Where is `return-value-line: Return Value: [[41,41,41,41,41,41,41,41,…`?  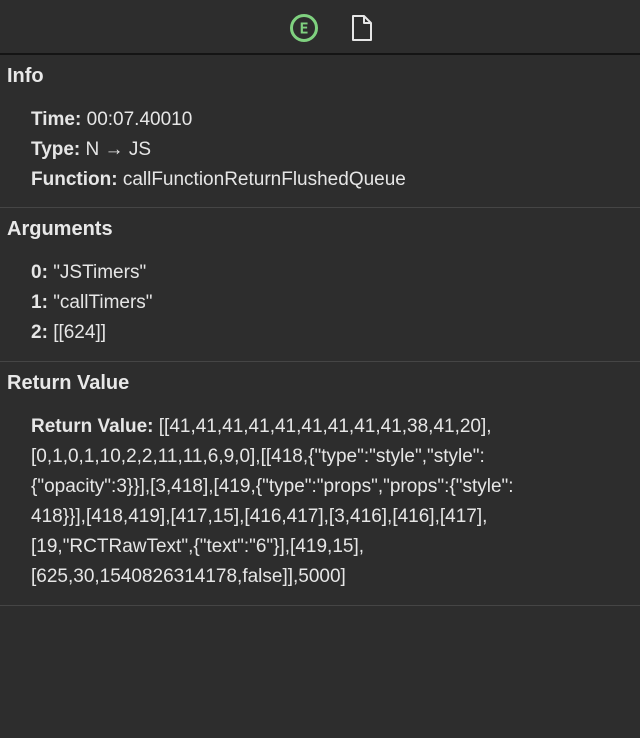
return-value-line: Return Value: [[41,41,41,41,41,41,41,41,… is located at coordinates (311, 427).